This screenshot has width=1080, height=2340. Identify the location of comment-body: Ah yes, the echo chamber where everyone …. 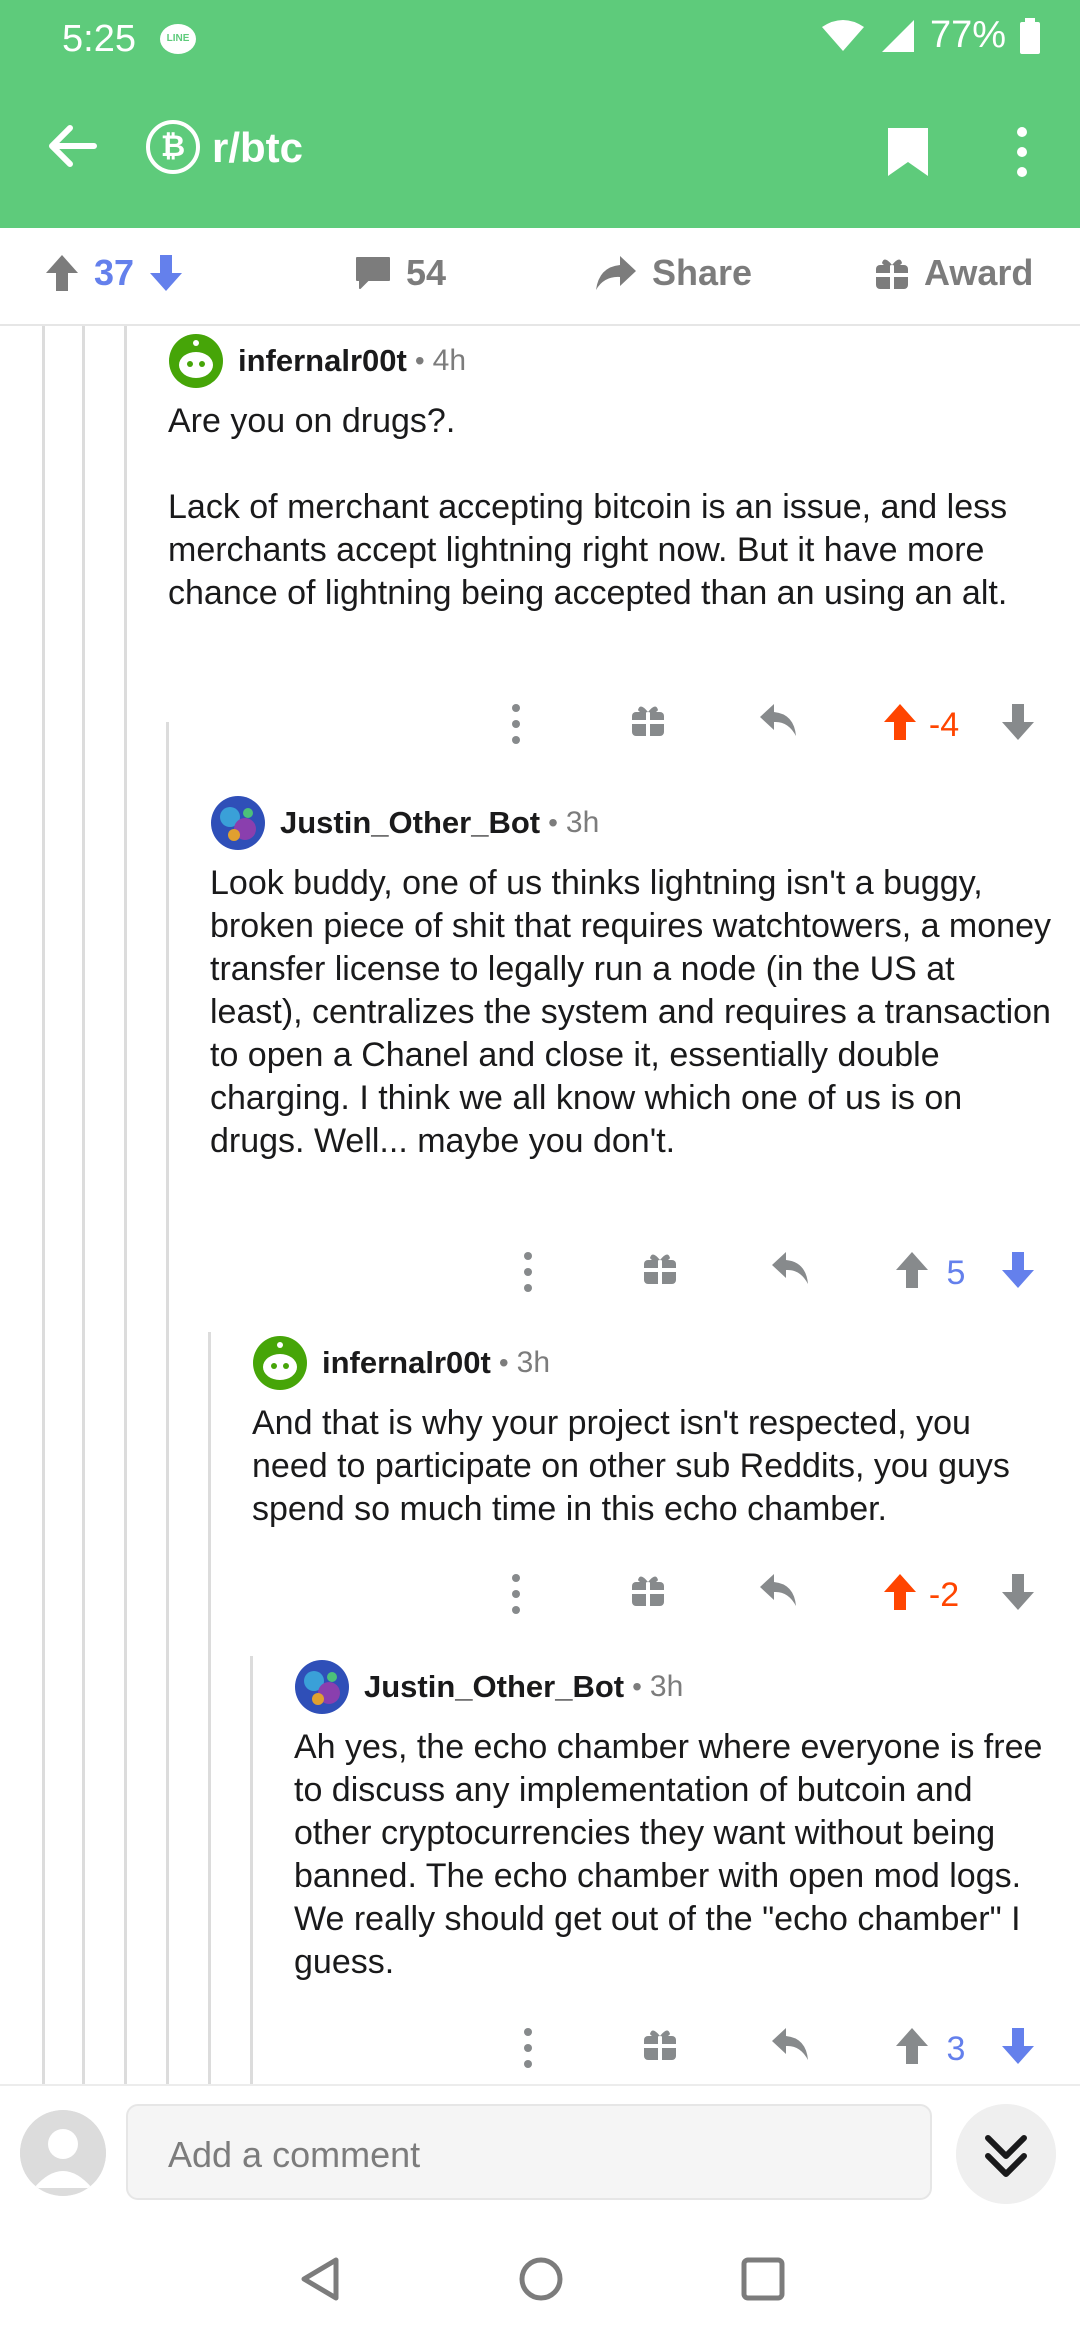
(668, 1854).